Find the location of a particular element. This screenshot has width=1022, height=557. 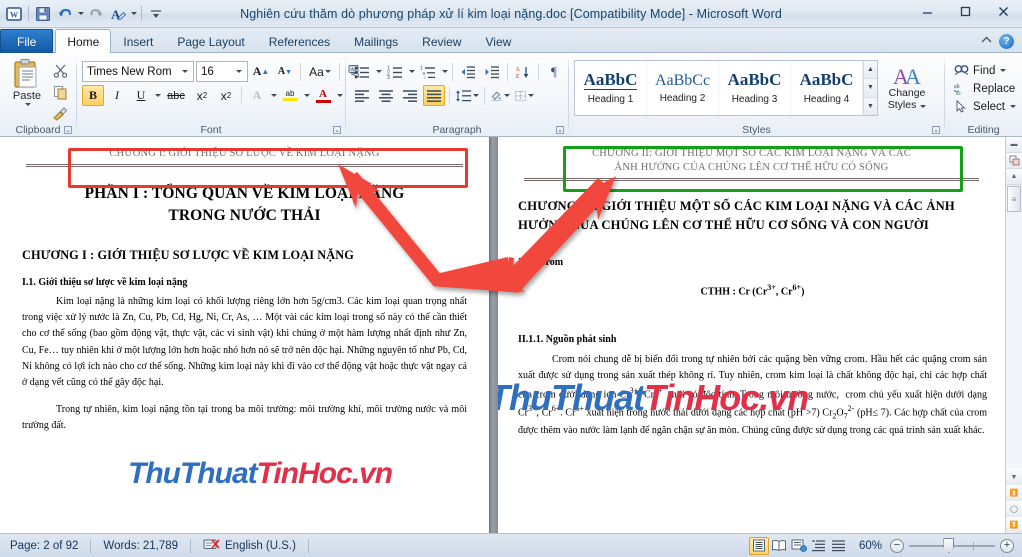

scrollbar-options-icon is located at coordinates (1014, 161).